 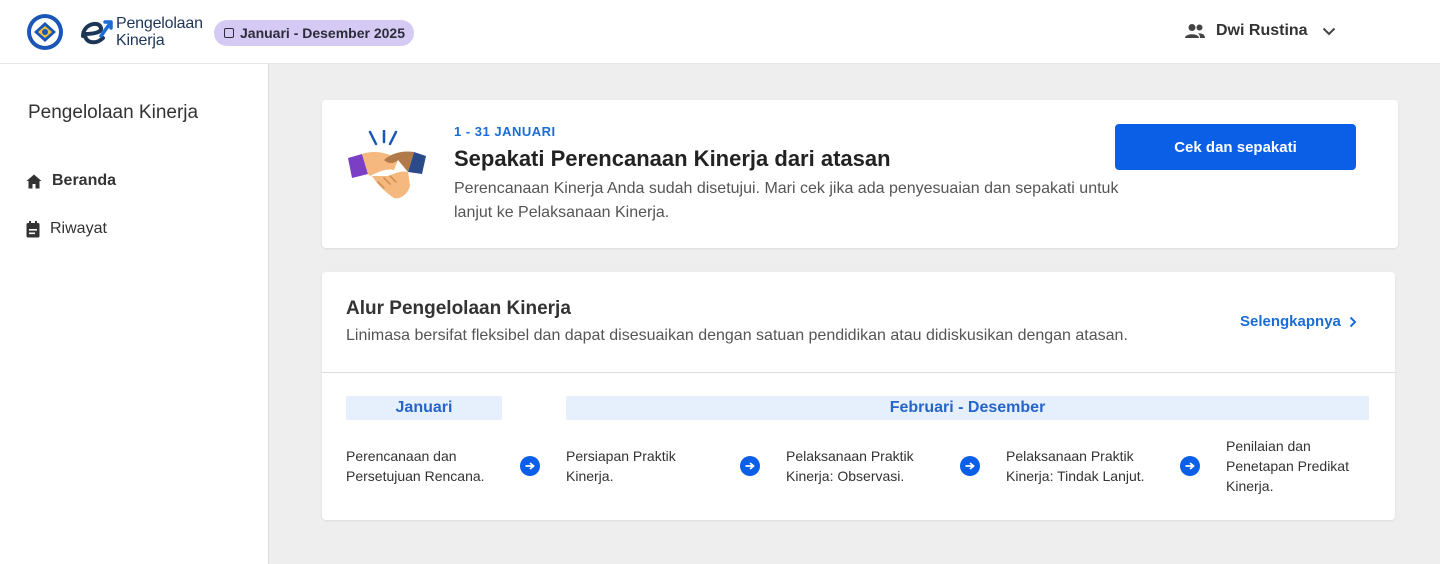 I want to click on app-logo-text: Pengelolaan Kinerja, so click(x=159, y=32).